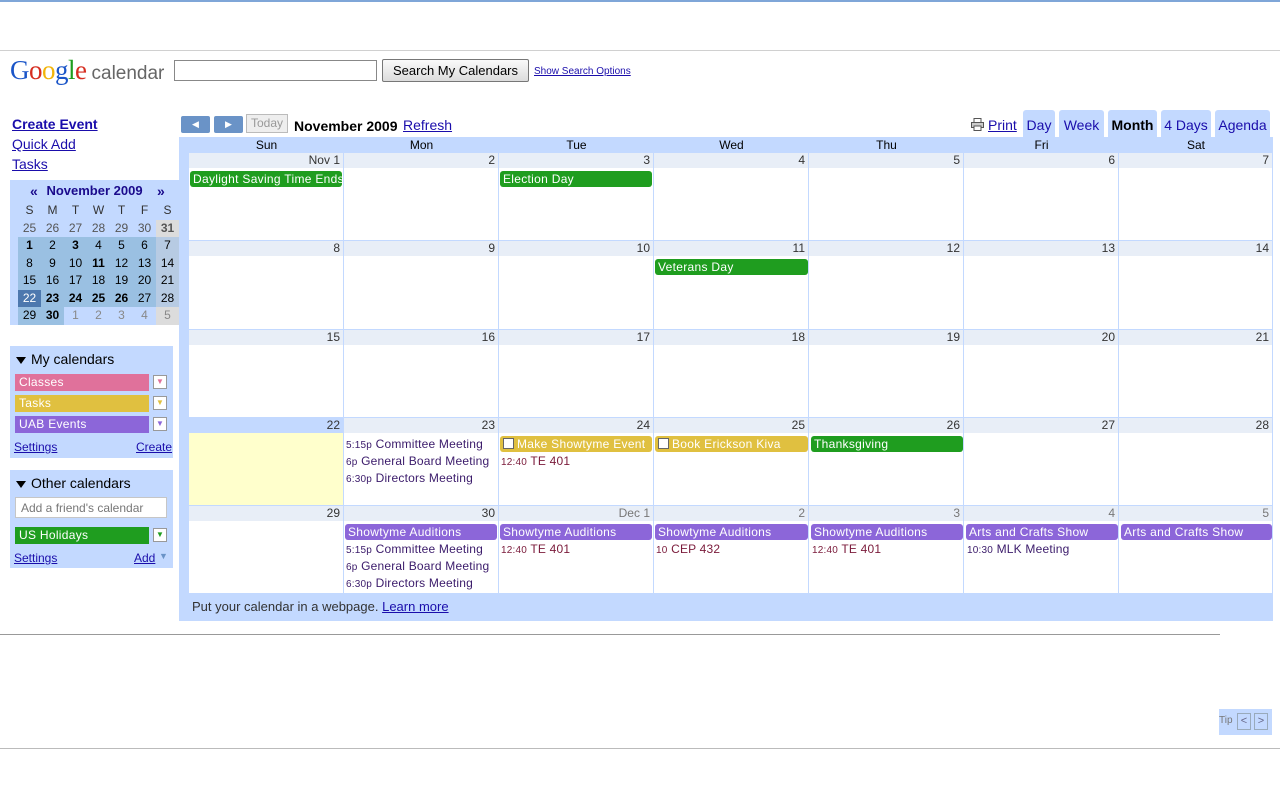  What do you see at coordinates (52, 281) in the screenshot?
I see `mini-day: 16` at bounding box center [52, 281].